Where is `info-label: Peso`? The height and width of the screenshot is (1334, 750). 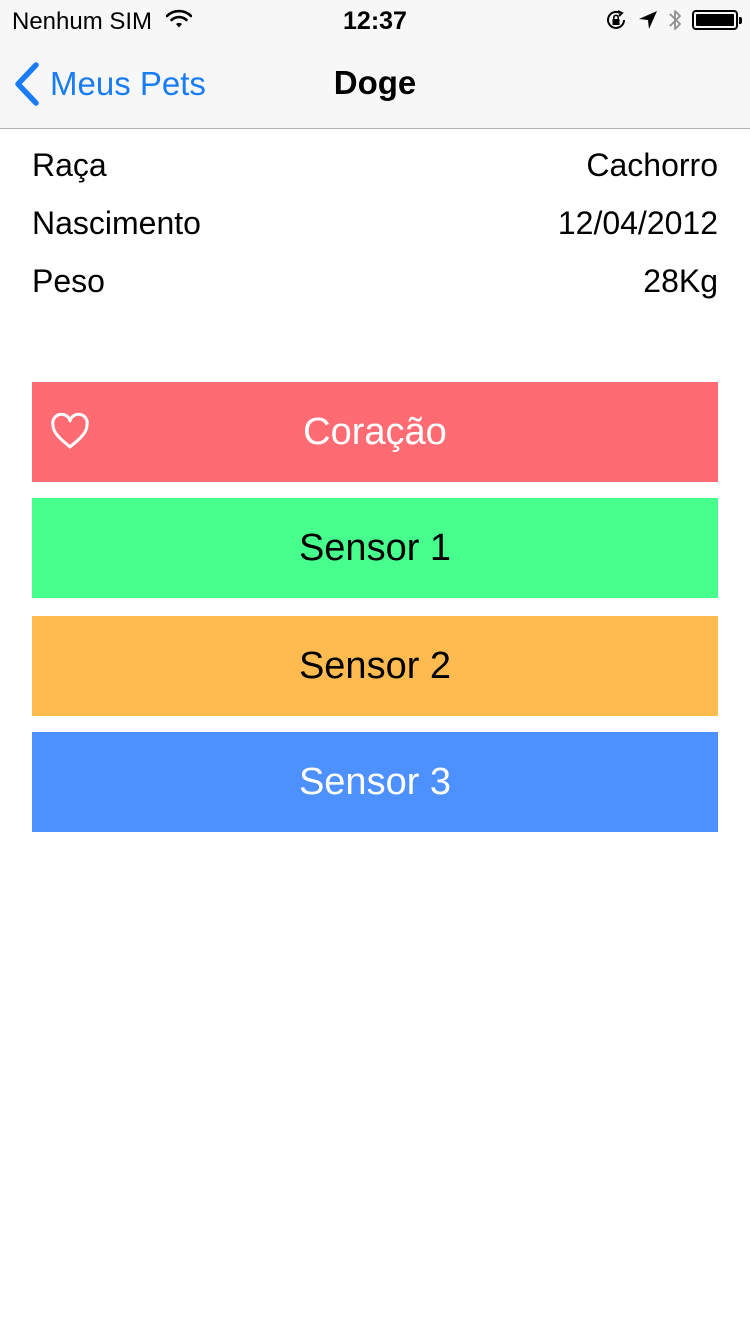 info-label: Peso is located at coordinates (68, 280).